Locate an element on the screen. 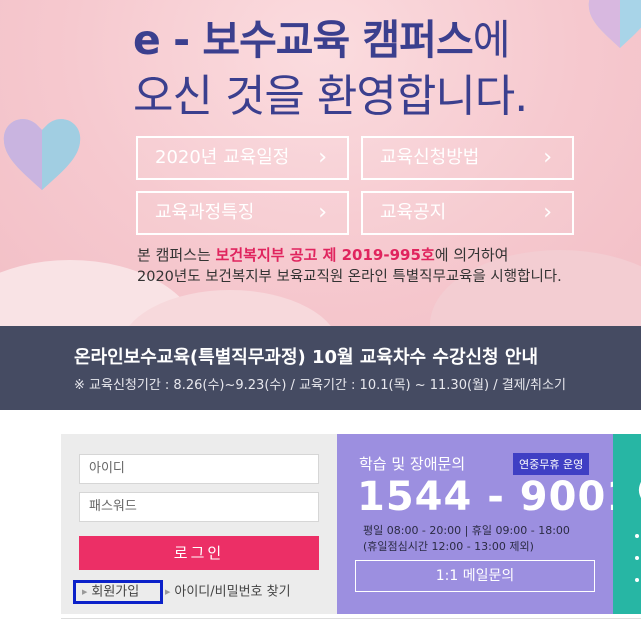  hero-button-label: 2020년 교육일정 is located at coordinates (222, 157).